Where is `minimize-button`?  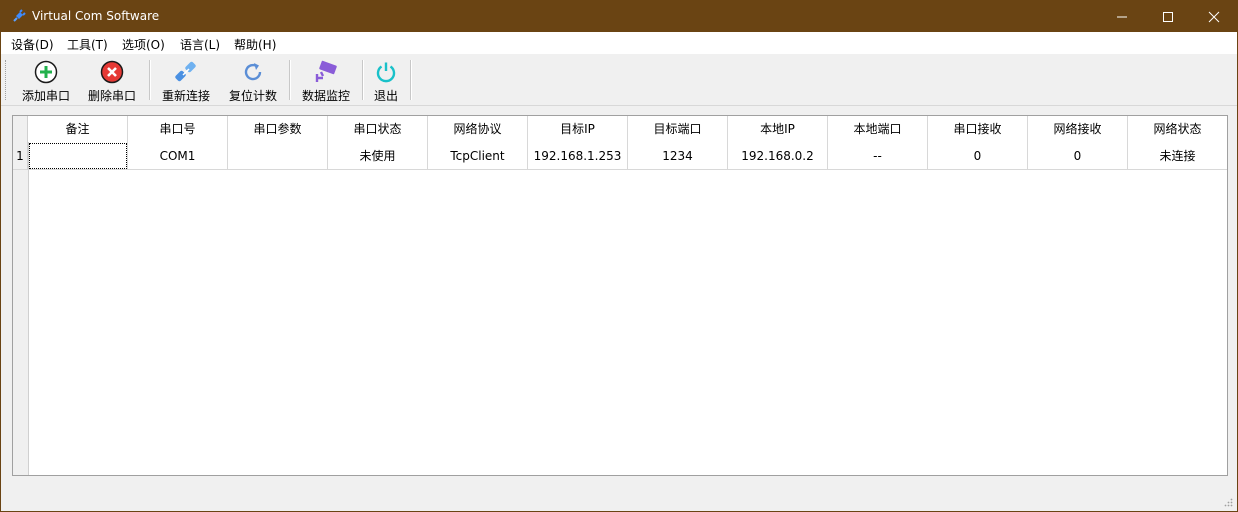
minimize-button is located at coordinates (1122, 16).